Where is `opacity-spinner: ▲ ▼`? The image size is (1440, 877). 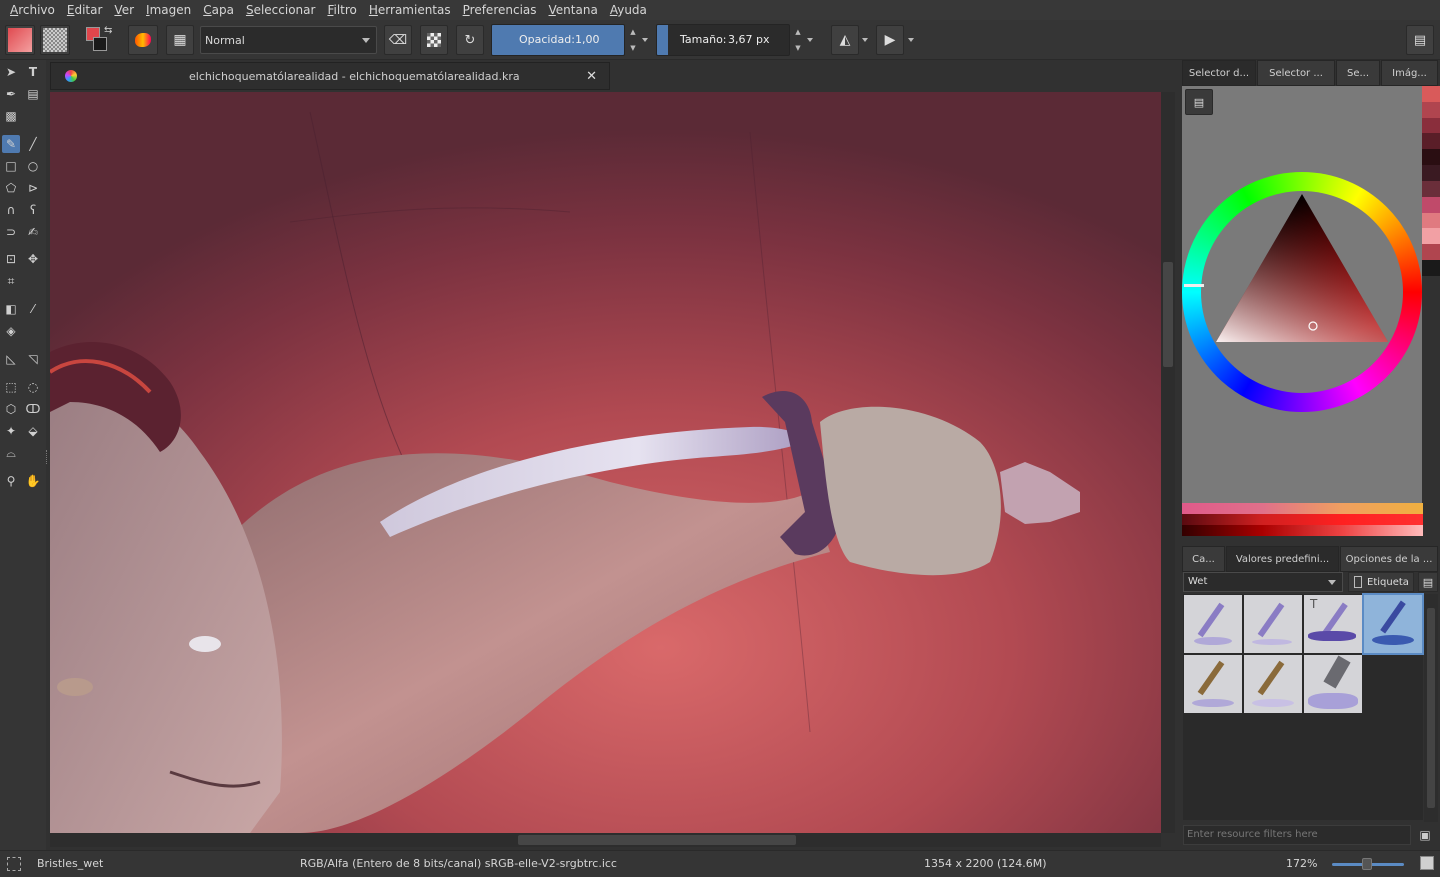
opacity-spinner: ▲ ▼ is located at coordinates (633, 40).